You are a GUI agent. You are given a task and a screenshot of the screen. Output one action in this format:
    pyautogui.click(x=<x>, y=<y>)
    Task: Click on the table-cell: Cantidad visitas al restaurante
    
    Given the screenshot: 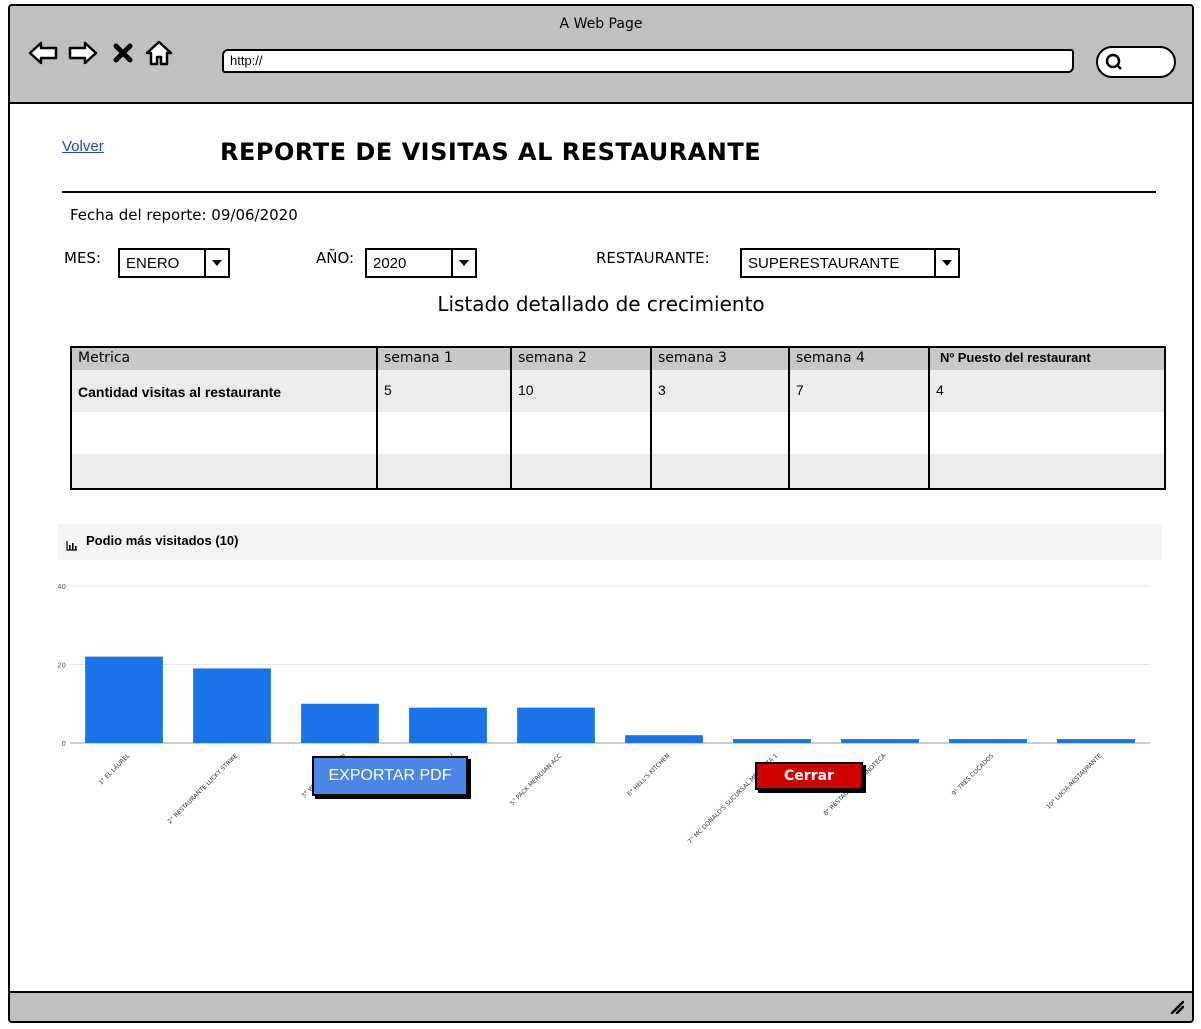 What is the action you would take?
    pyautogui.click(x=180, y=392)
    